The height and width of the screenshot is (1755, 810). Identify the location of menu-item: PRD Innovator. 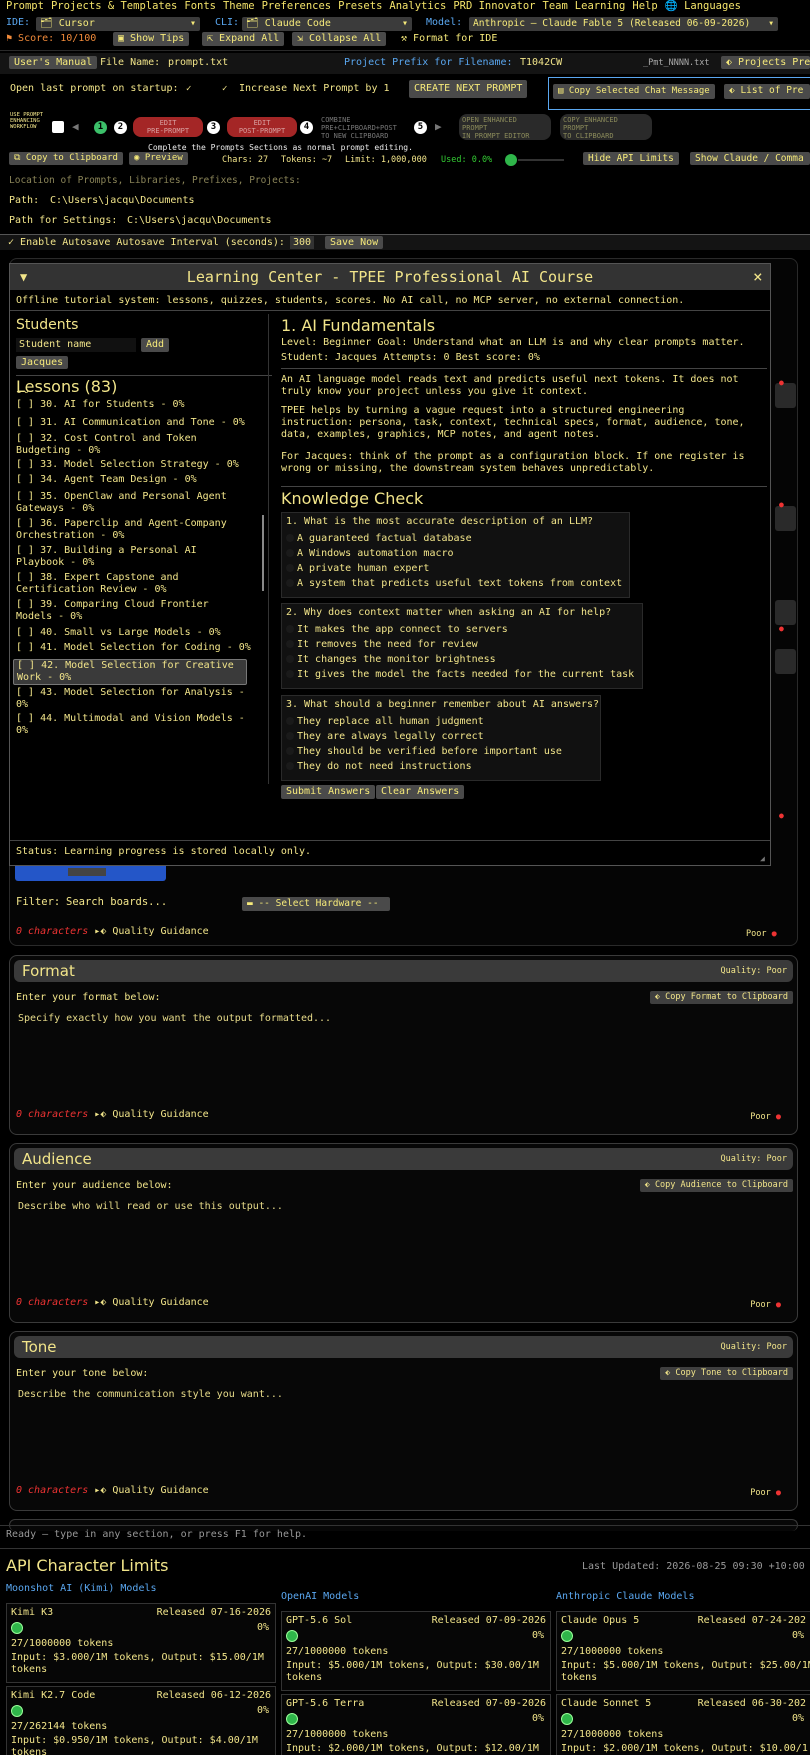
(494, 6).